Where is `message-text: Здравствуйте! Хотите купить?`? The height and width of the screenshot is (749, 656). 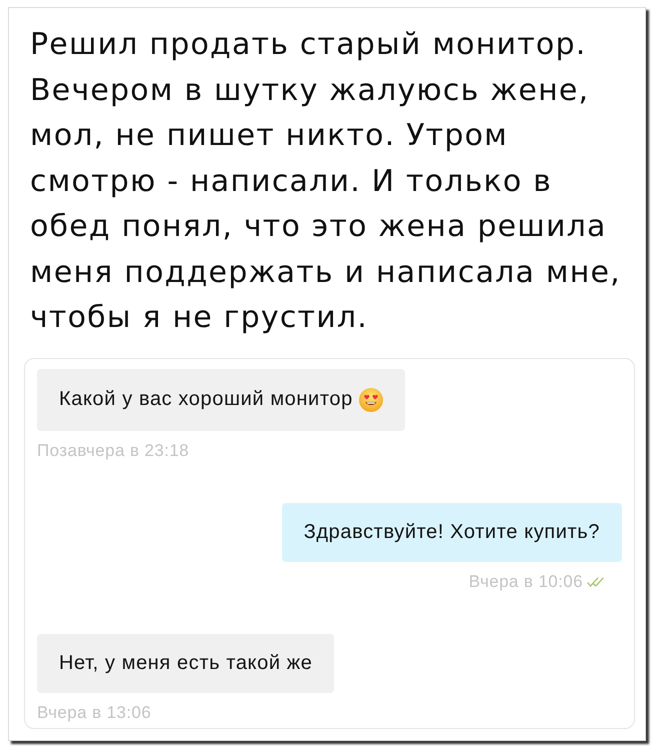
message-text: Здравствуйте! Хотите купить? is located at coordinates (452, 532).